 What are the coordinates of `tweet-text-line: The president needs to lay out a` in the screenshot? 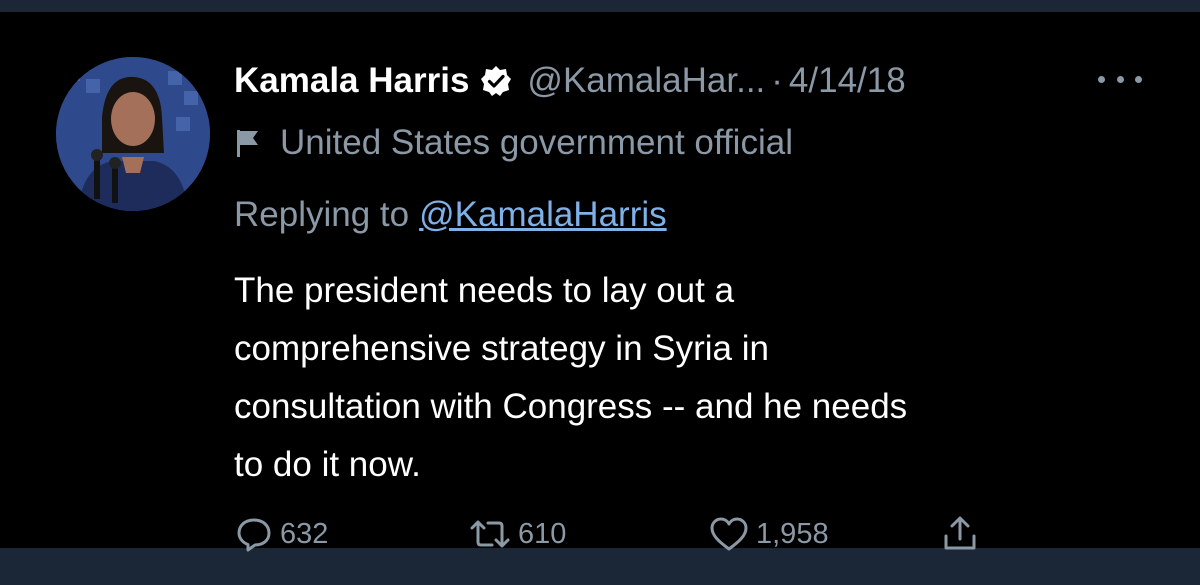 It's located at (484, 290).